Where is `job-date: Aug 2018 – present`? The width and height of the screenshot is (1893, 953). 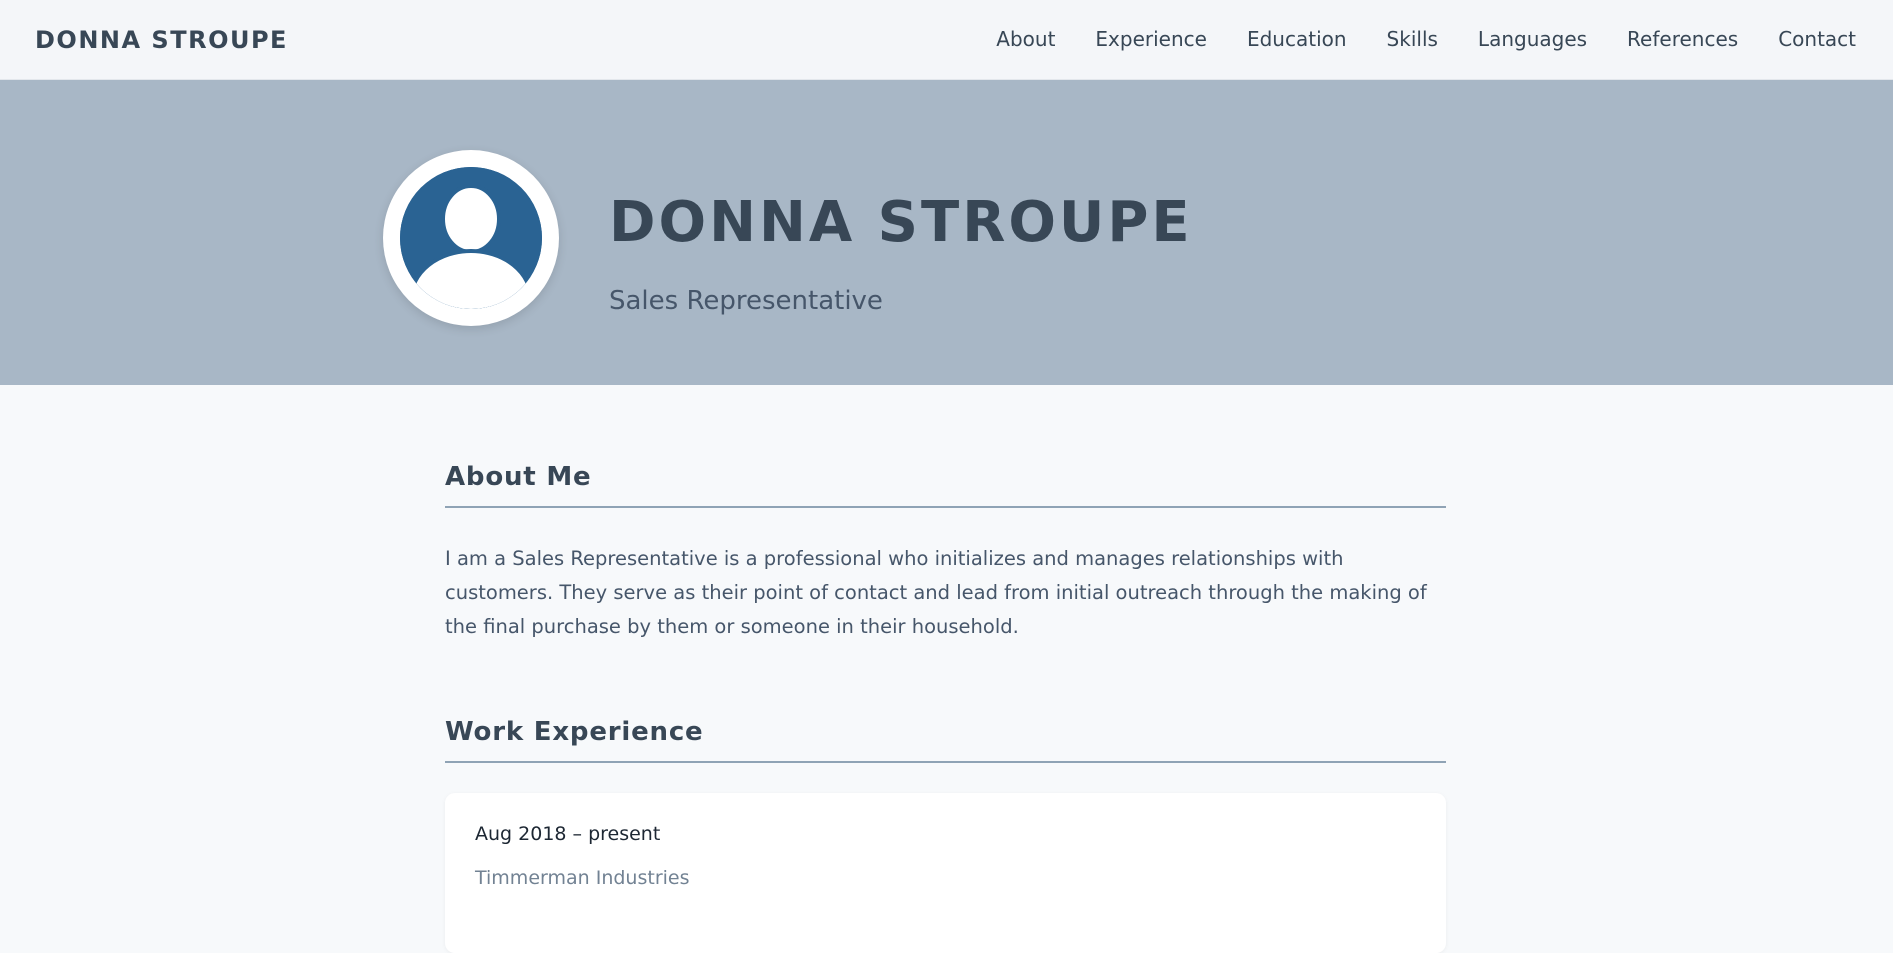 job-date: Aug 2018 – present is located at coordinates (568, 834).